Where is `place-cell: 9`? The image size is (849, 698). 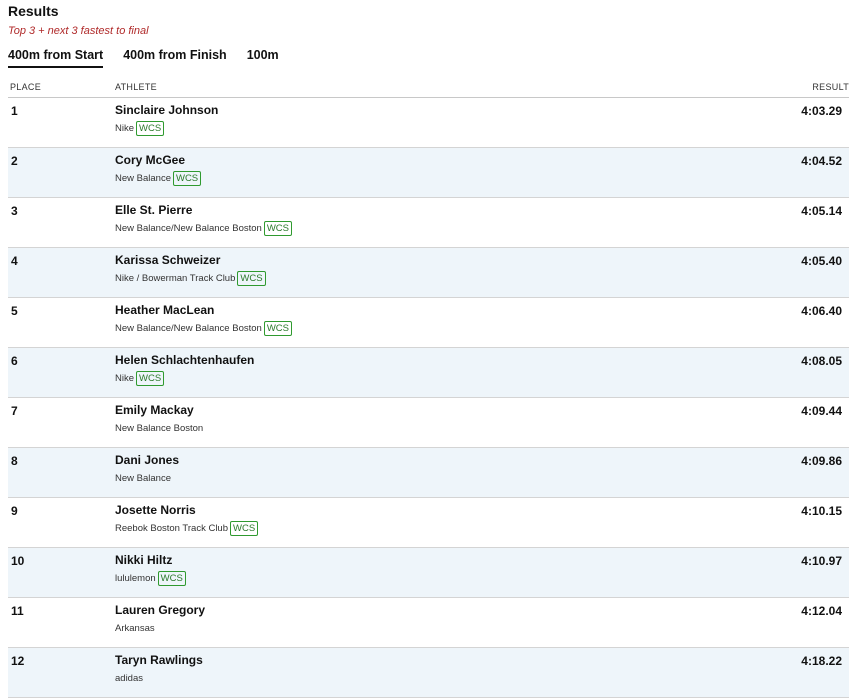 place-cell: 9 is located at coordinates (14, 511).